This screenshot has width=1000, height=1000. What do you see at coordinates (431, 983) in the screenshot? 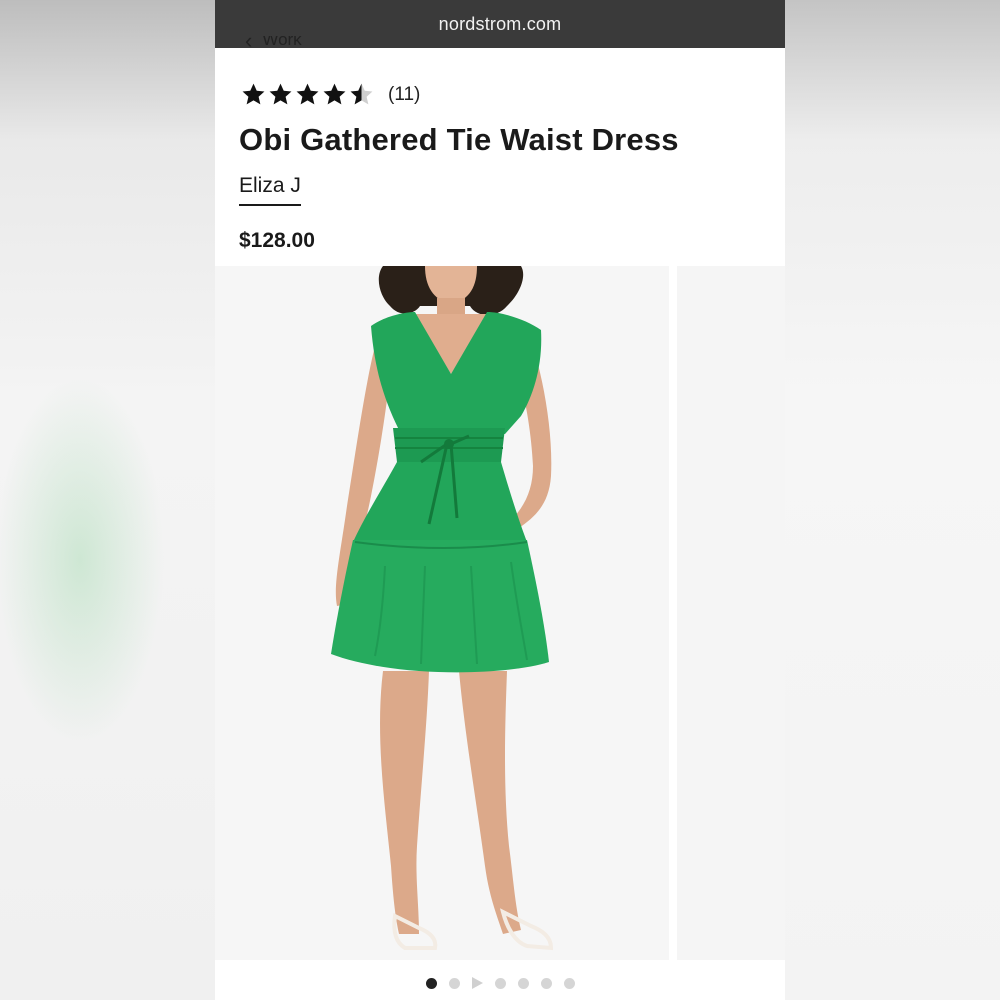
I see `pagination-dot-active` at bounding box center [431, 983].